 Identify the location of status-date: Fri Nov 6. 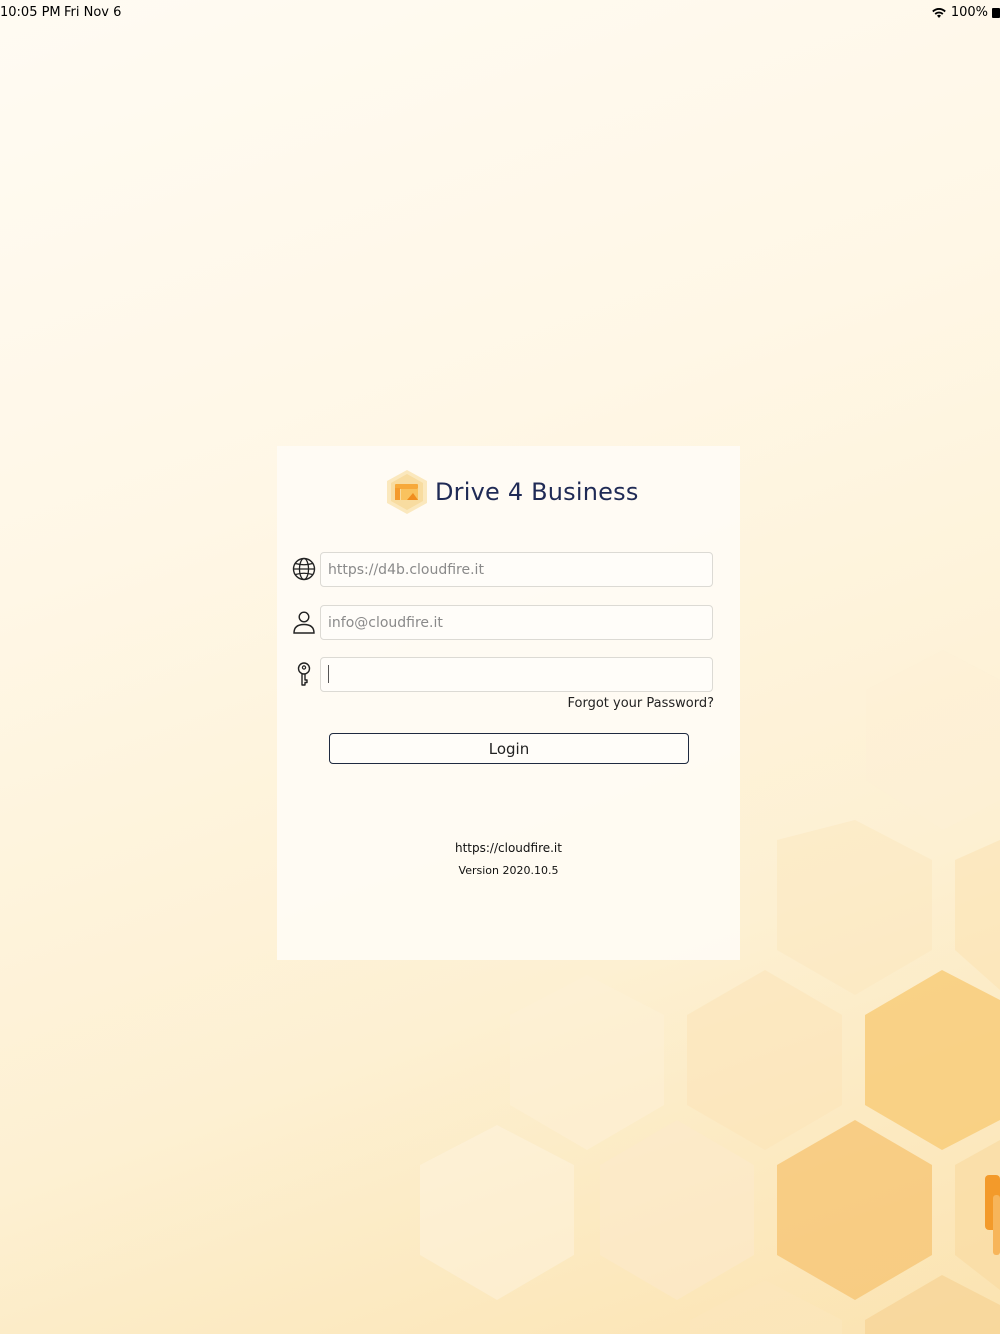
(93, 12).